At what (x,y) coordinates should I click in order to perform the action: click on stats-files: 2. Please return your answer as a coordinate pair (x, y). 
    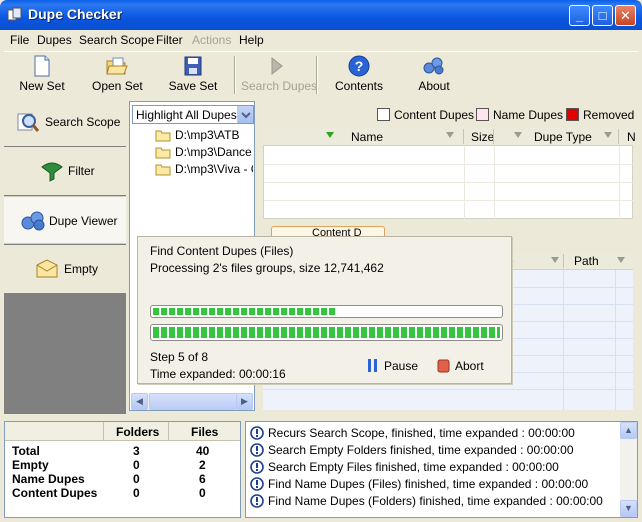
    Looking at the image, I should click on (202, 465).